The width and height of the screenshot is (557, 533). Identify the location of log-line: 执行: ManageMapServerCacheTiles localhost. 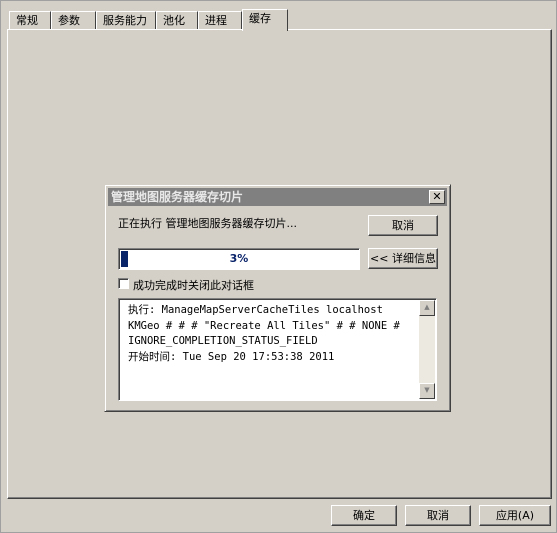
(255, 310).